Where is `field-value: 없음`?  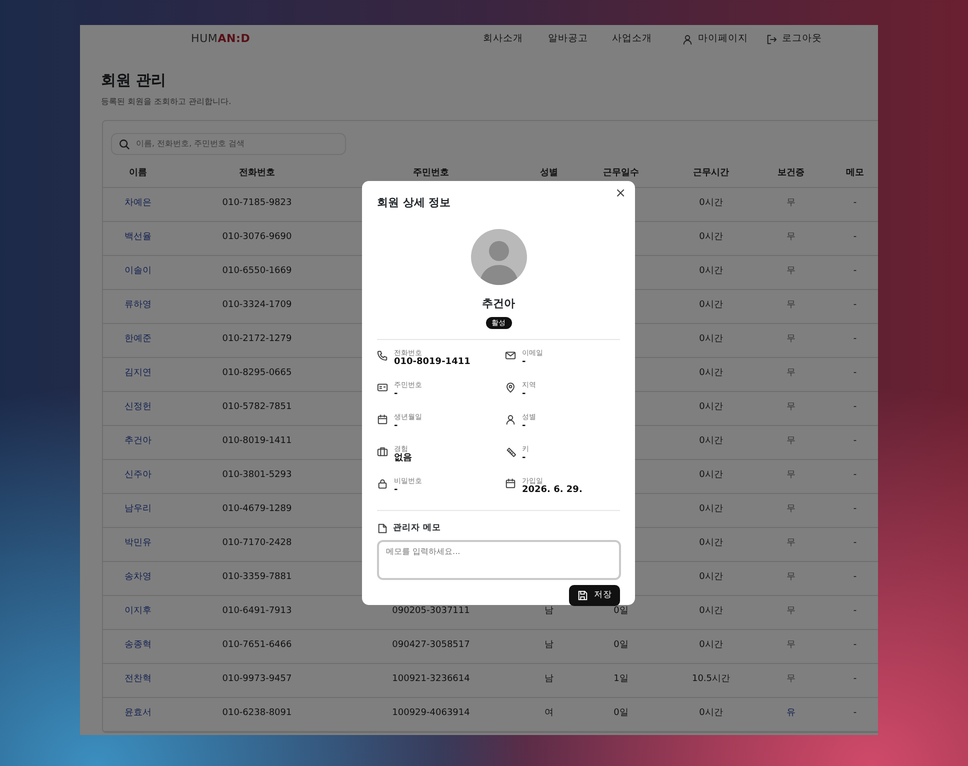 field-value: 없음 is located at coordinates (403, 459).